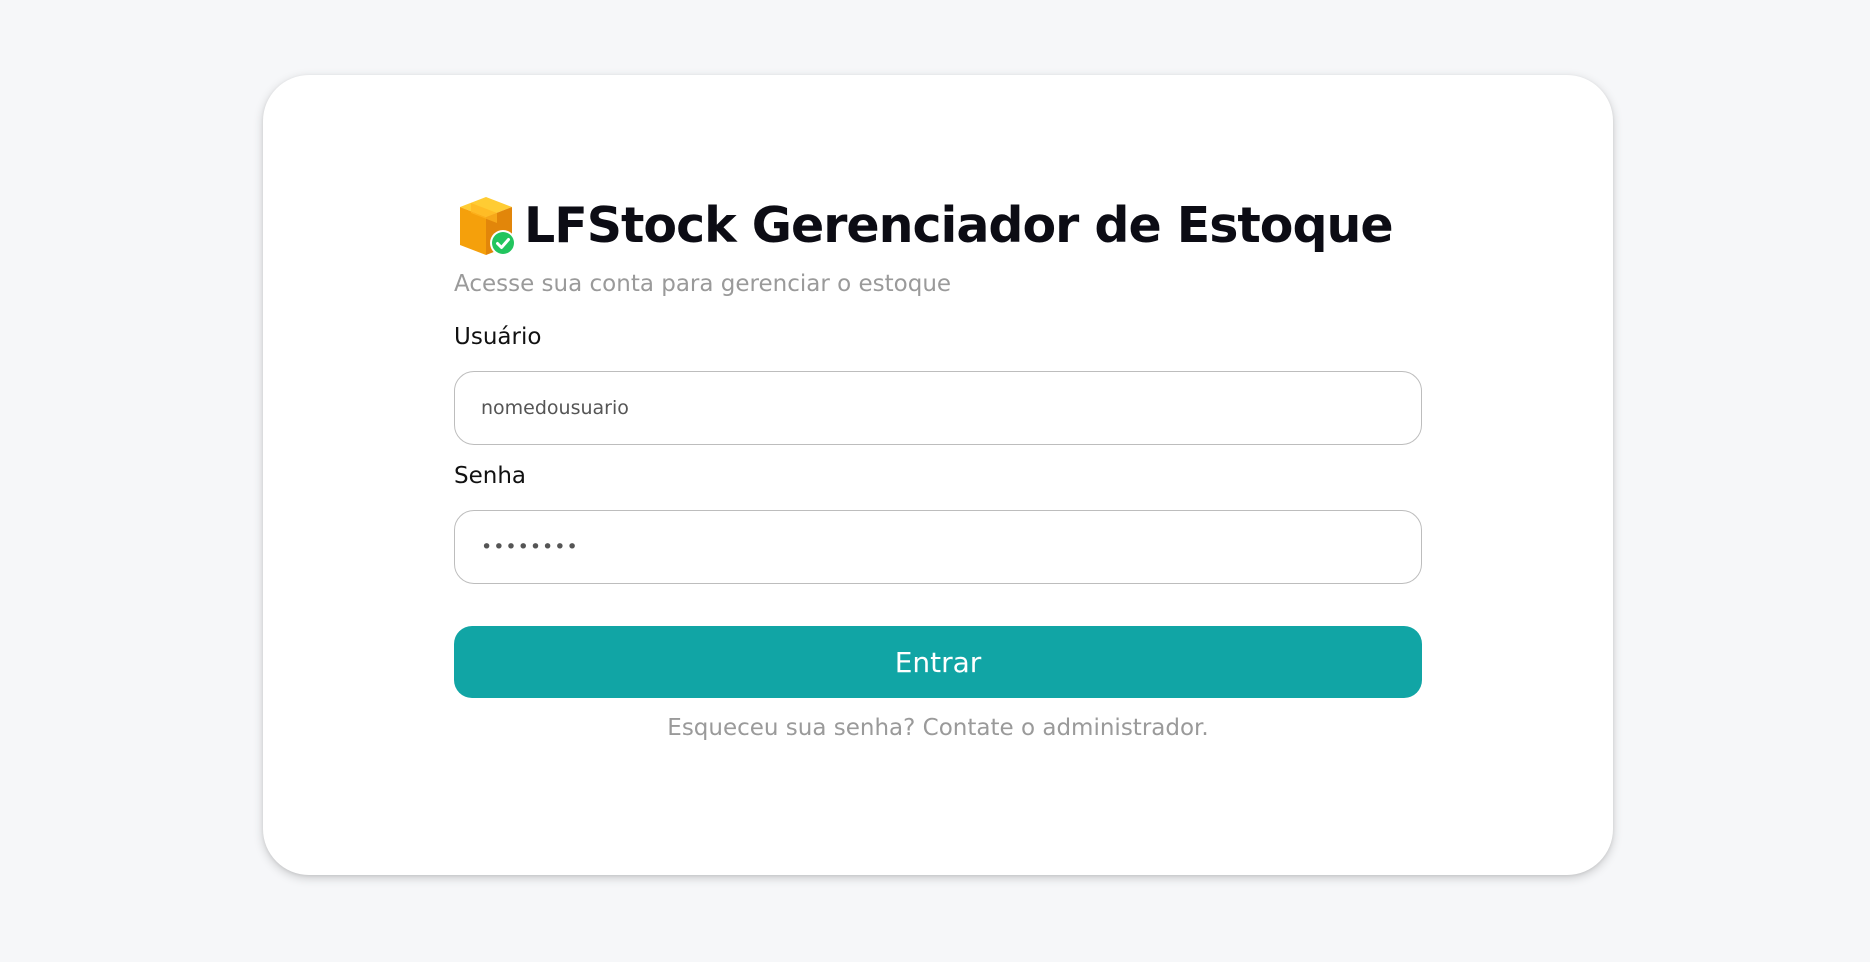  What do you see at coordinates (938, 662) in the screenshot?
I see `login-button: Entrar` at bounding box center [938, 662].